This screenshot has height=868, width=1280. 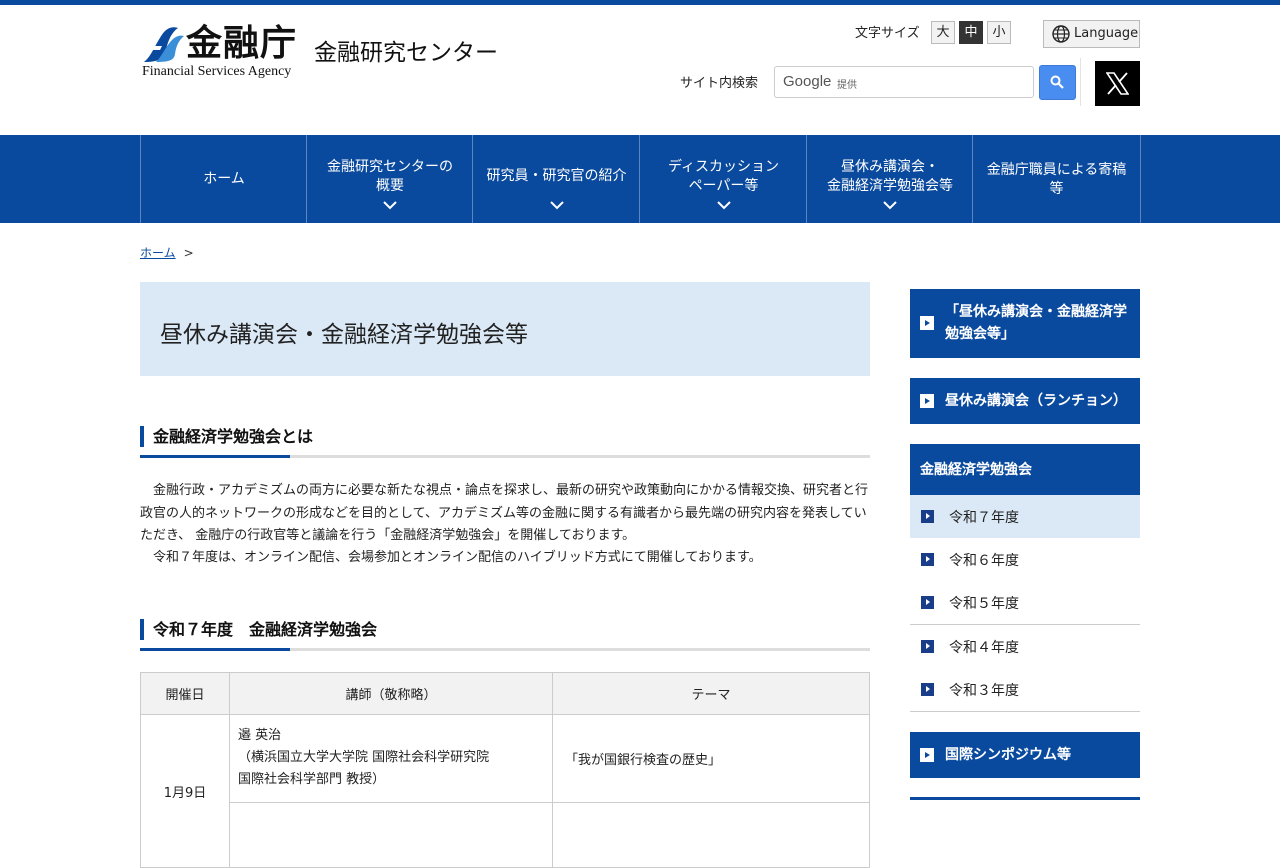 I want to click on section-heading-r7: 令和７年度 金融経済学勉強会, so click(x=505, y=635).